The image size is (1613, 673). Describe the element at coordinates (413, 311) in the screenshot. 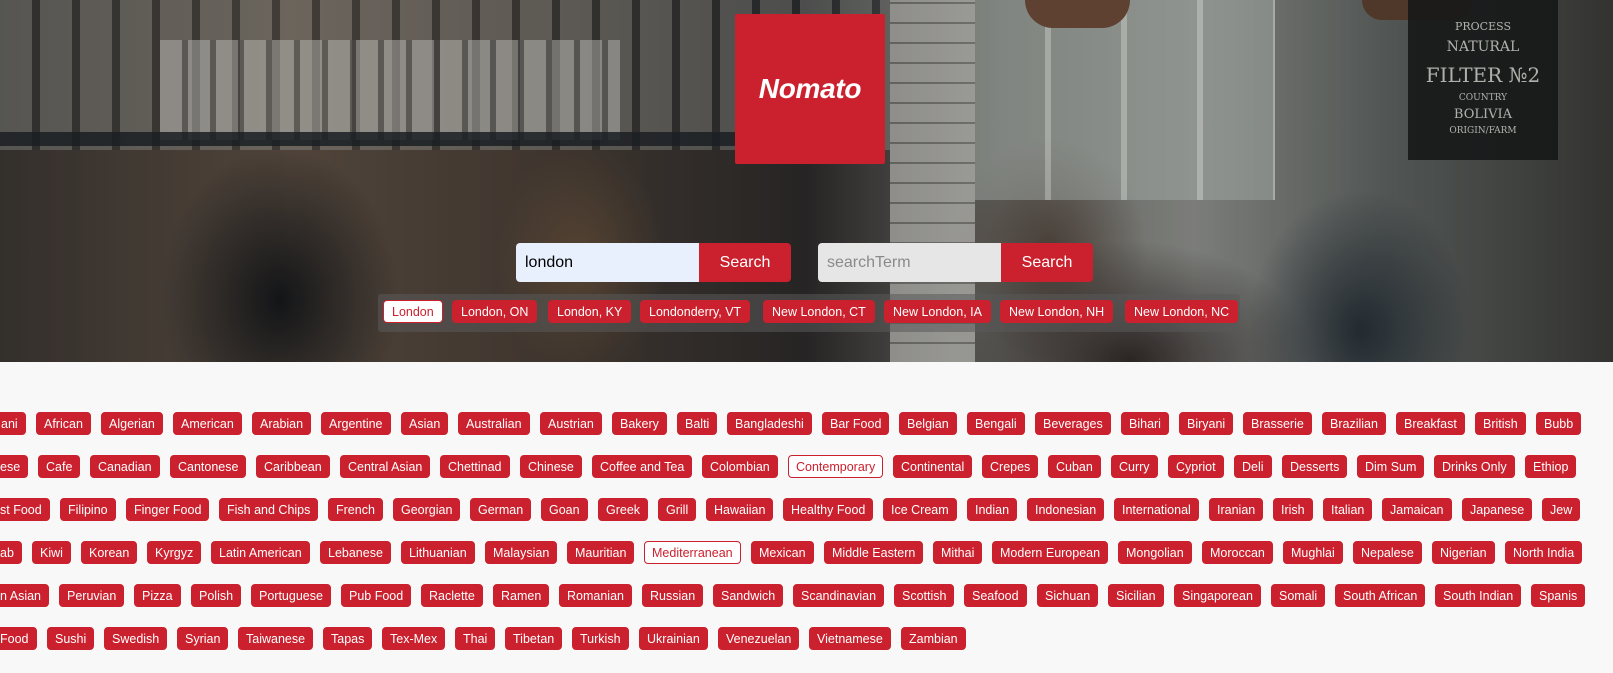

I see `location-suggestion: London` at that location.